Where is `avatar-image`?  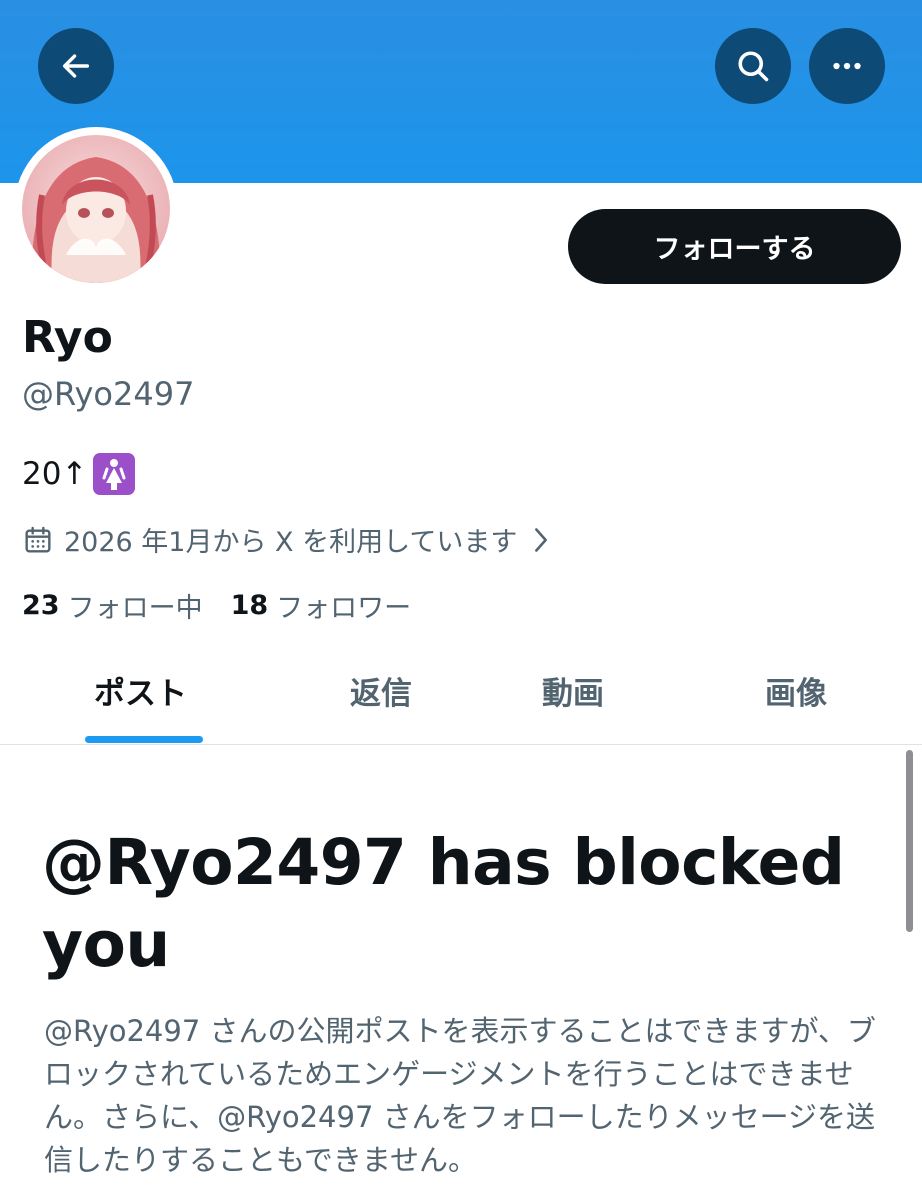 avatar-image is located at coordinates (96, 209).